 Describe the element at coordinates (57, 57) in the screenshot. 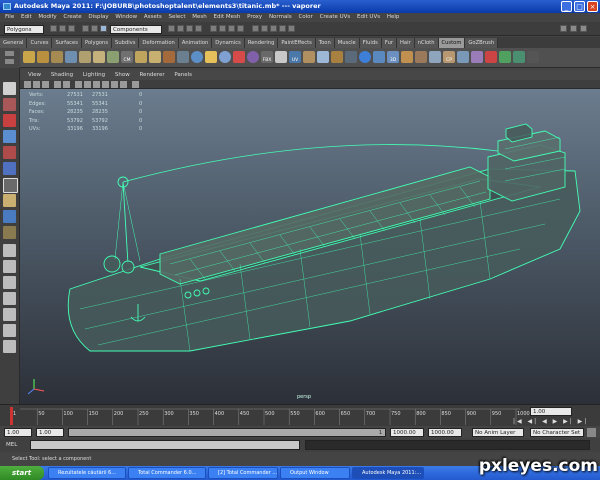

I see `shelf-extrude-icon` at that location.